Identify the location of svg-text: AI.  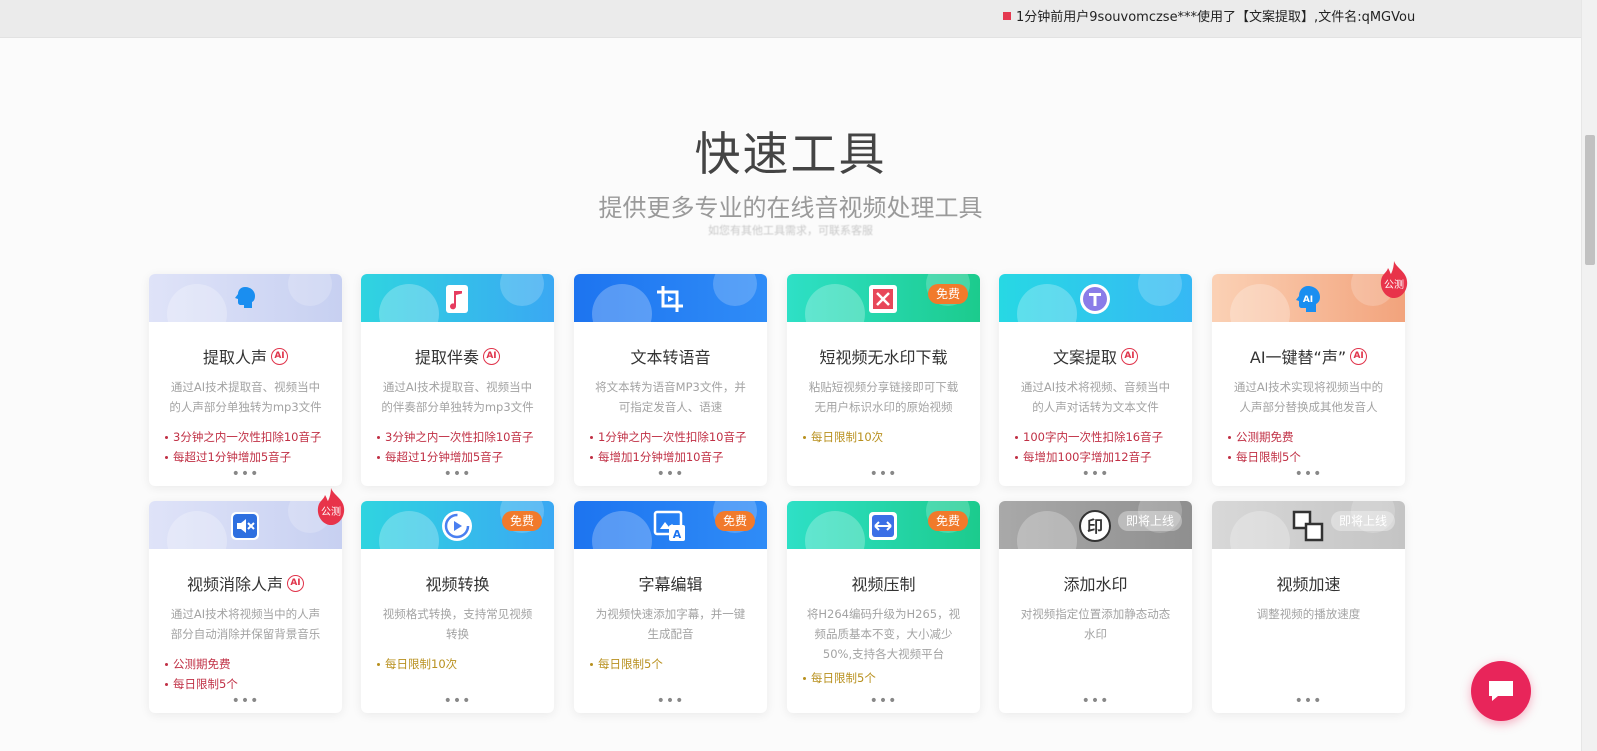
(1308, 300).